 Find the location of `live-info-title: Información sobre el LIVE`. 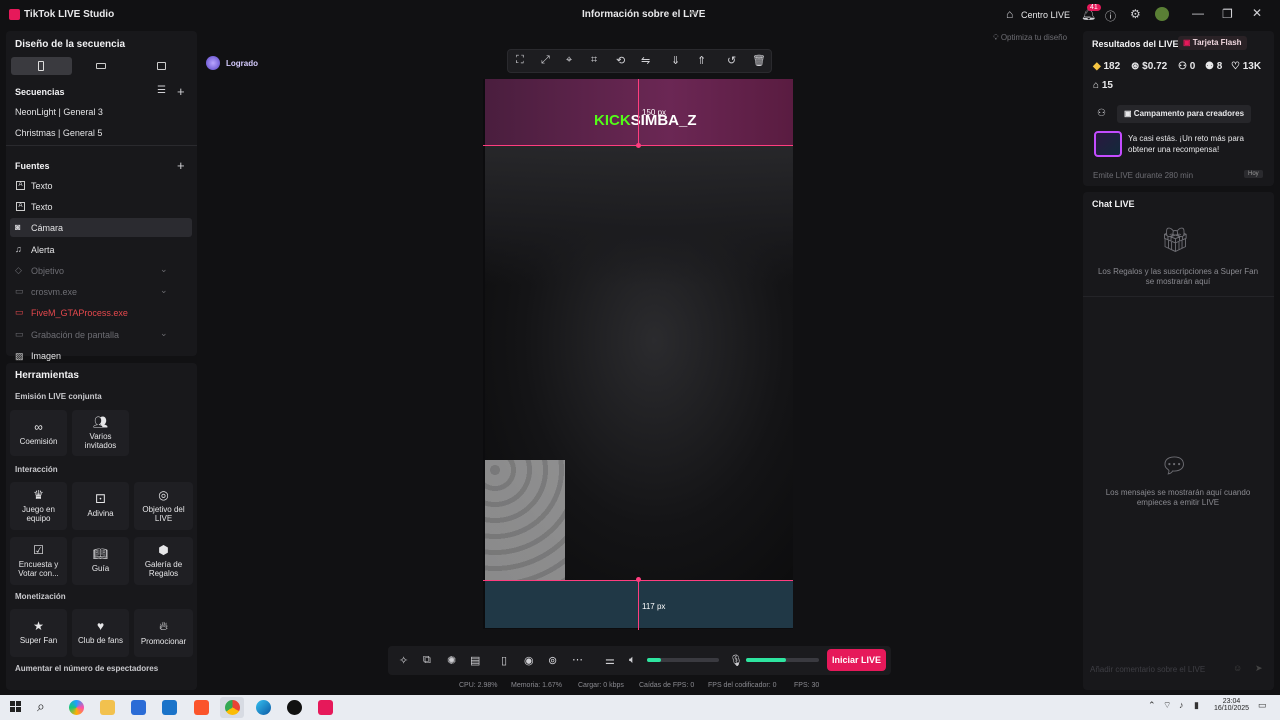

live-info-title: Información sobre el LIVE is located at coordinates (643, 14).